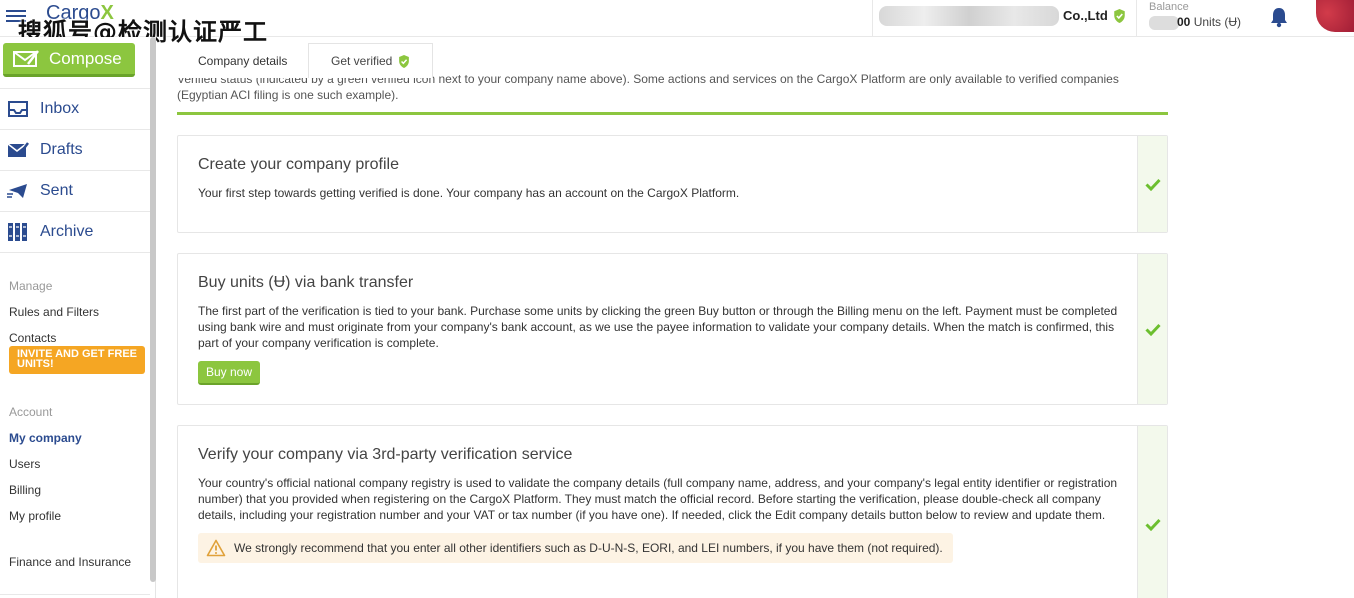 This screenshot has height=598, width=1354. I want to click on balance-blurred, so click(1164, 23).